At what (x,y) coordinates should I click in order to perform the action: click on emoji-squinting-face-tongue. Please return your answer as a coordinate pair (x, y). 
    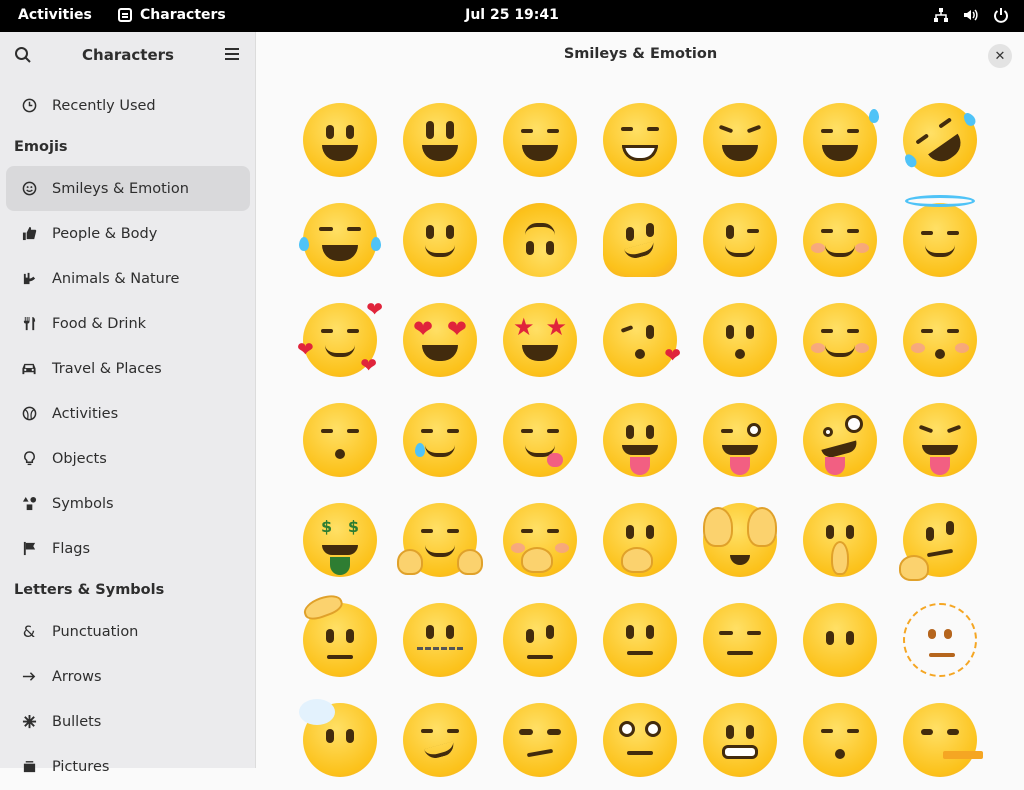
    Looking at the image, I should click on (940, 440).